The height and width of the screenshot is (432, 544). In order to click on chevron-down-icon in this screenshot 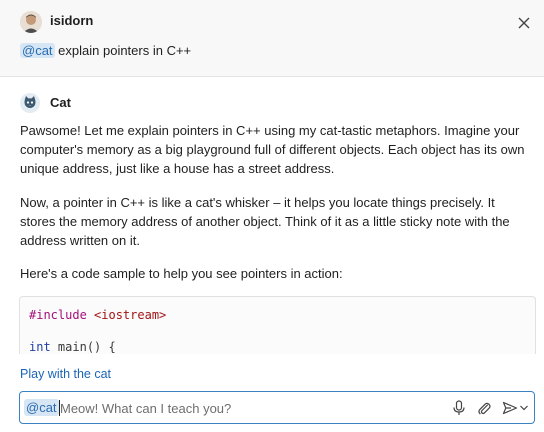, I will do `click(524, 408)`.